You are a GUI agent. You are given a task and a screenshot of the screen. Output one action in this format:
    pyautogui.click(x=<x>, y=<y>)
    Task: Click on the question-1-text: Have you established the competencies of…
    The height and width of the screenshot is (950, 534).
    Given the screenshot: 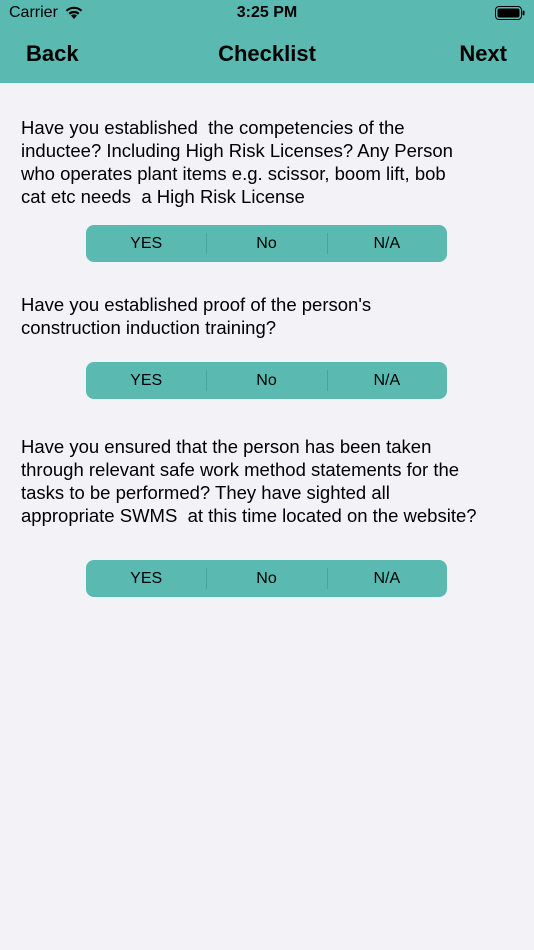 What is the action you would take?
    pyautogui.click(x=237, y=162)
    